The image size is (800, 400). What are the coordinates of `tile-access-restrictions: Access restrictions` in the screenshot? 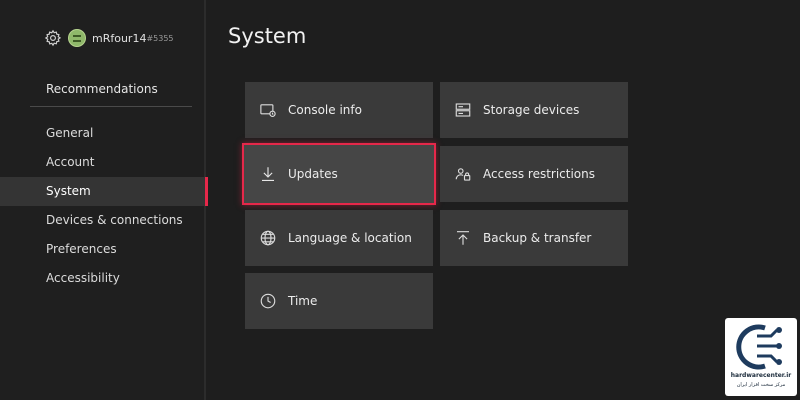 It's located at (534, 174).